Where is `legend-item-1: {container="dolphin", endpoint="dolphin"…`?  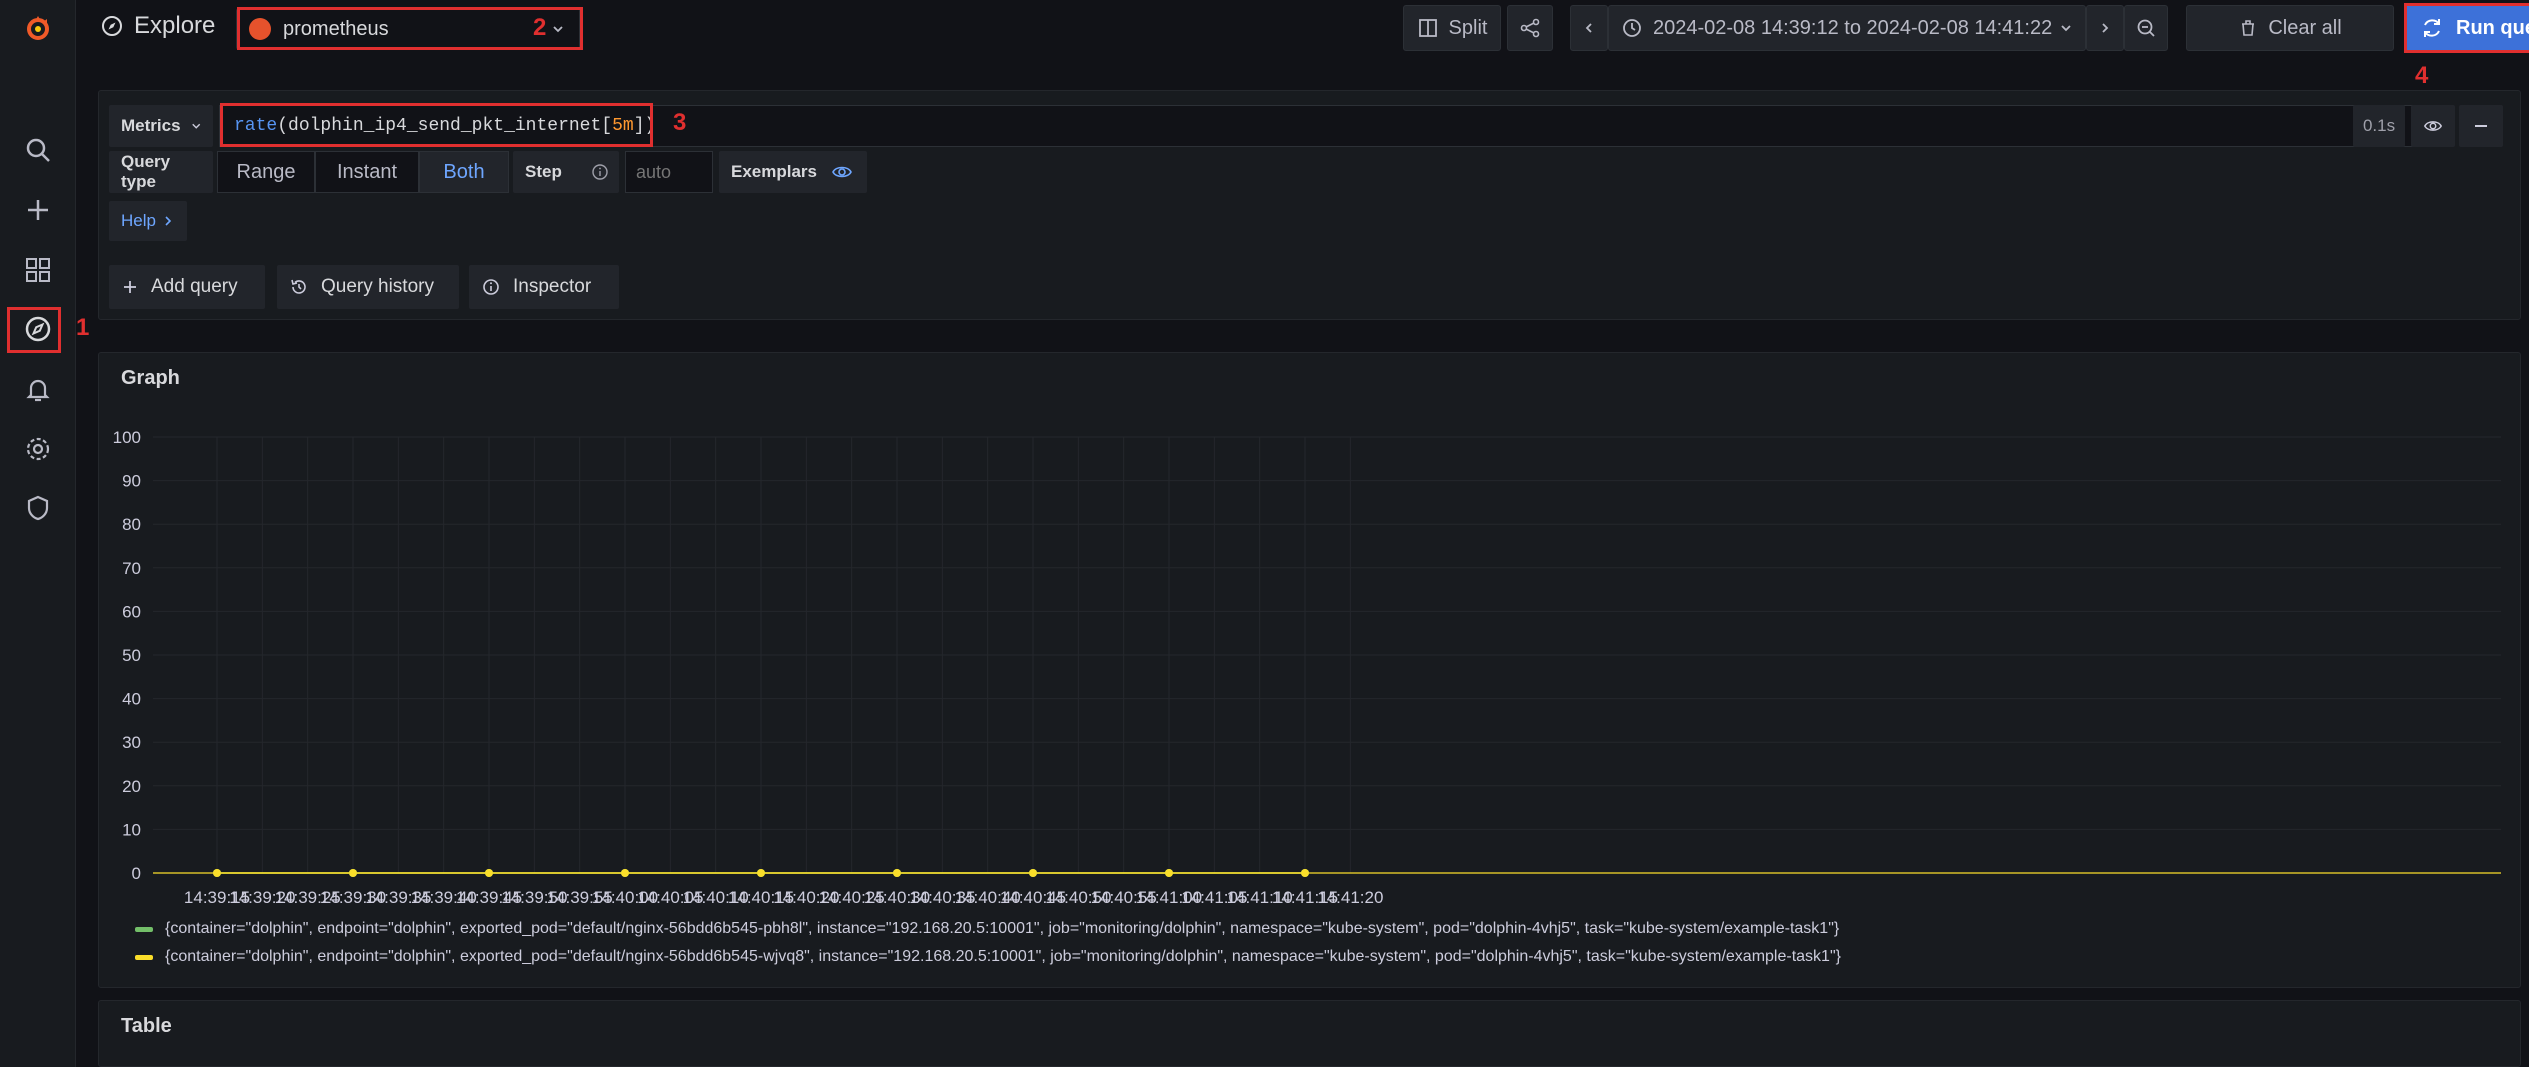
legend-item-1: {container="dolphin", endpoint="dolphin"… is located at coordinates (987, 929).